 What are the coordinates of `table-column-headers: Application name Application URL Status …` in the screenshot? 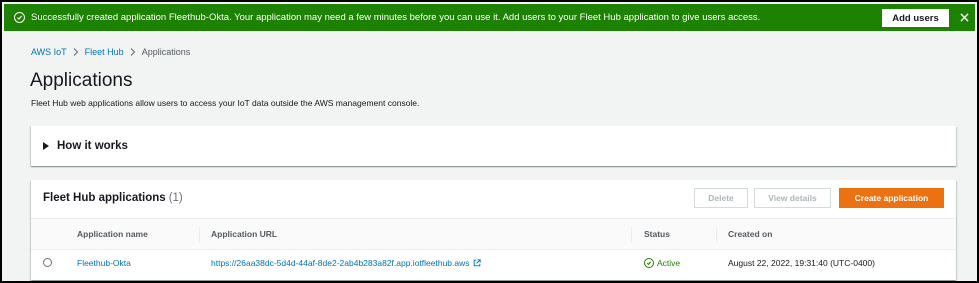 It's located at (493, 234).